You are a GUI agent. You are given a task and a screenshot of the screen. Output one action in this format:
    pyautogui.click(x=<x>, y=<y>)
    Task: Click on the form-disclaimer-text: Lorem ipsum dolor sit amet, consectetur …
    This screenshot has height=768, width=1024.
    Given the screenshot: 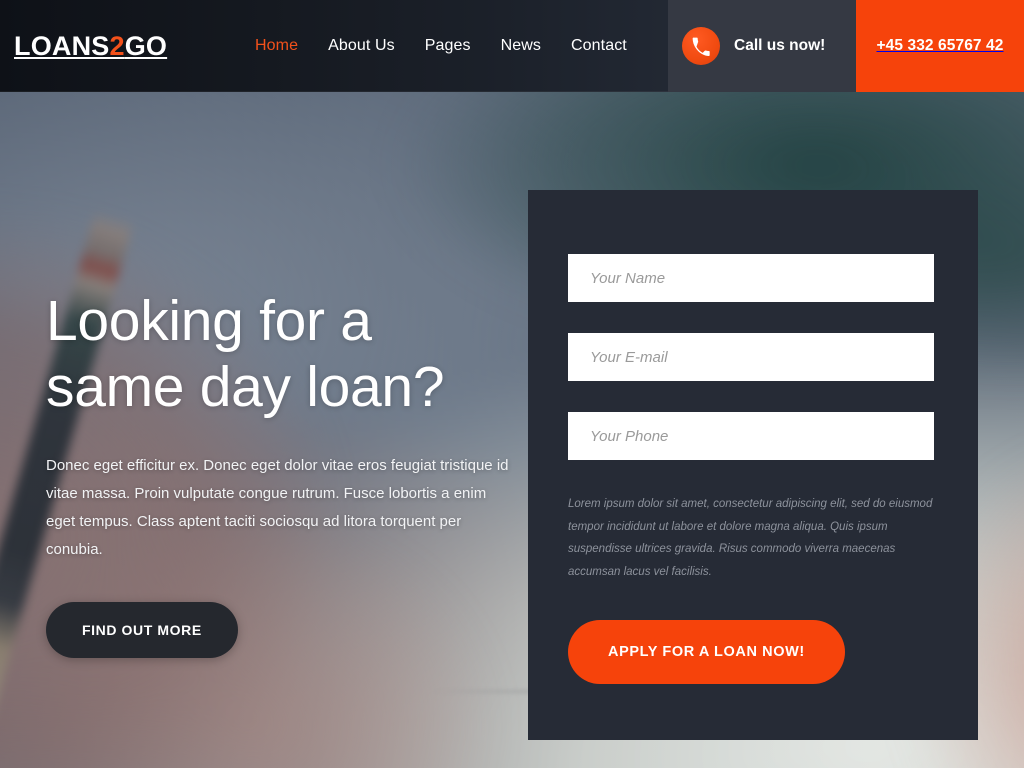 What is the action you would take?
    pyautogui.click(x=750, y=538)
    